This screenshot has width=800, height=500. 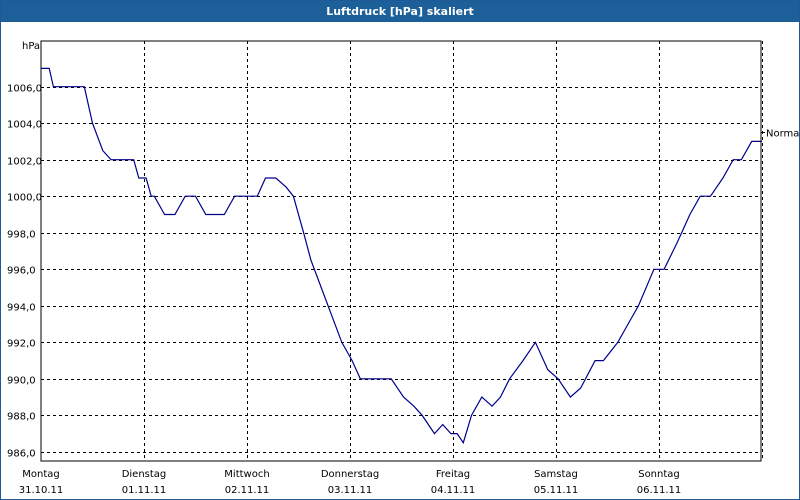 What do you see at coordinates (21, 308) in the screenshot?
I see `y-tick-label: 994,0` at bounding box center [21, 308].